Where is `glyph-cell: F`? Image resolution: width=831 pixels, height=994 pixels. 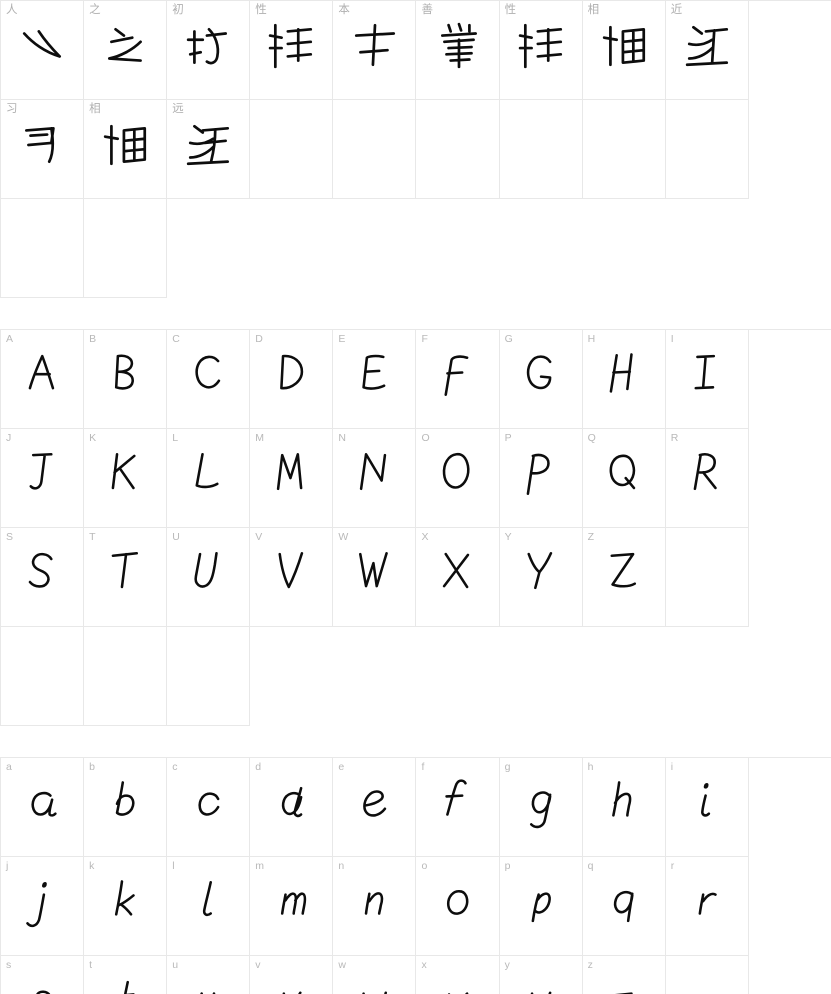
glyph-cell: F is located at coordinates (458, 379).